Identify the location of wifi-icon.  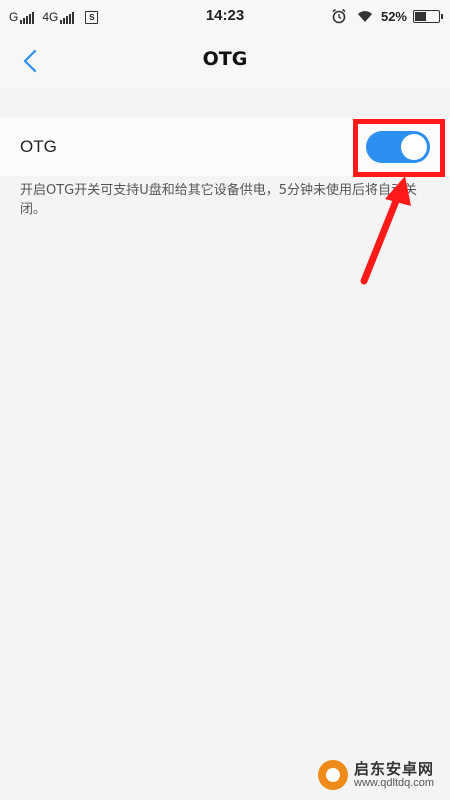
(364, 16).